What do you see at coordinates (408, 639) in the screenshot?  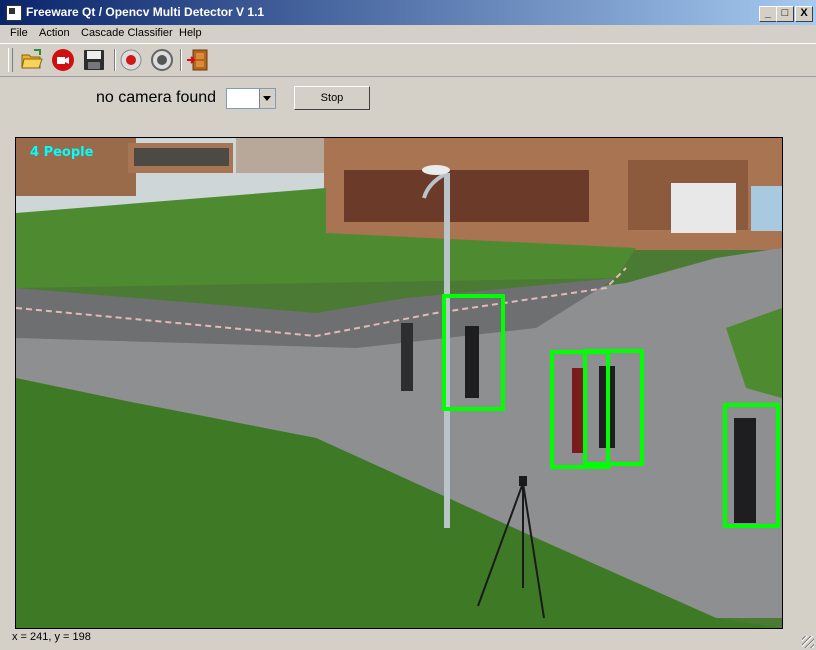 I see `status-bar: x = 241, y = 198` at bounding box center [408, 639].